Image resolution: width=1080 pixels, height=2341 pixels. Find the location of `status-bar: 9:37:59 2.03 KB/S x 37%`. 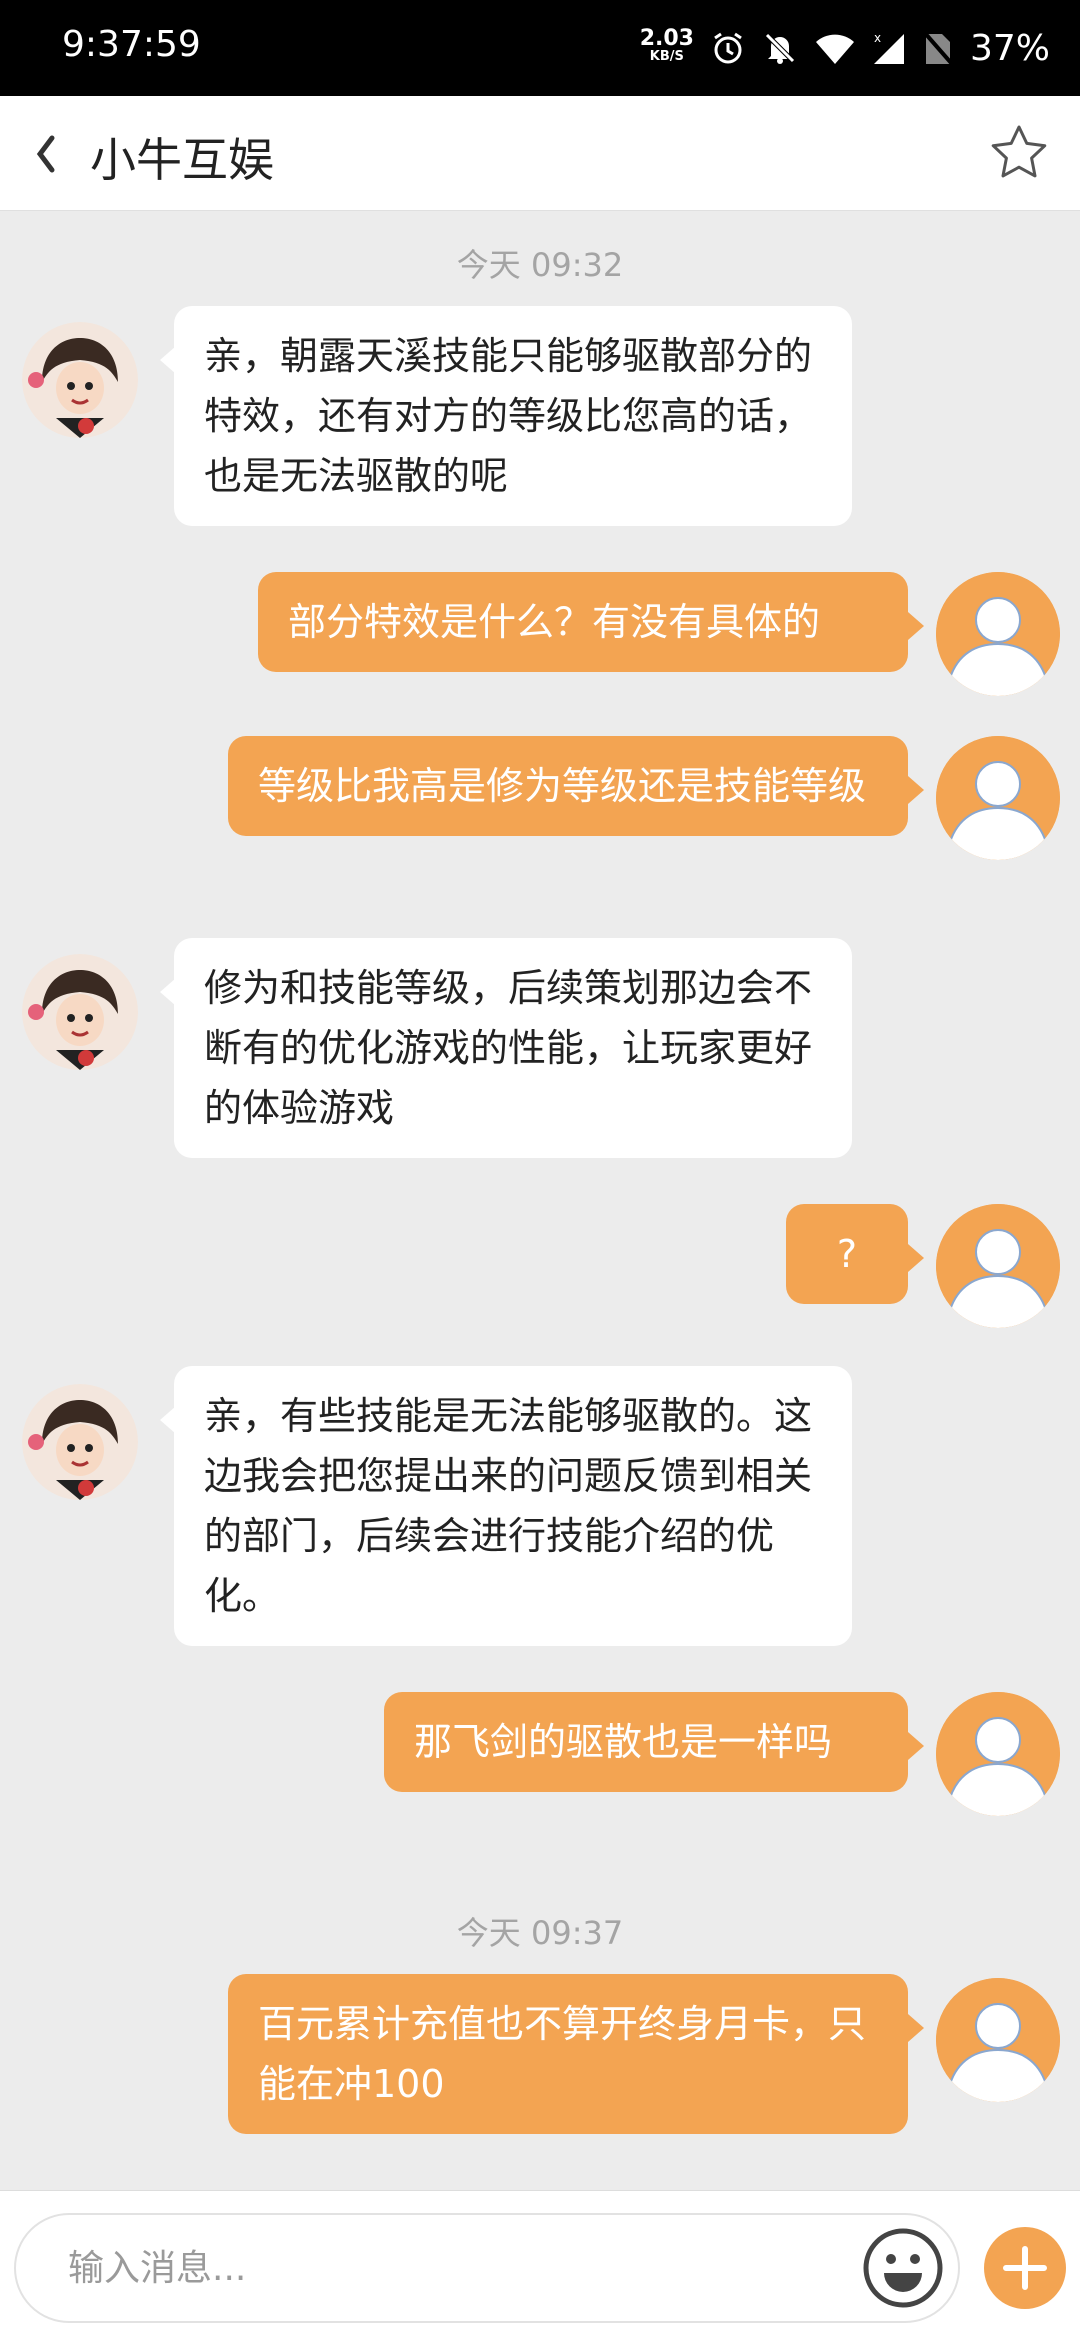

status-bar: 9:37:59 2.03 KB/S x 37% is located at coordinates (540, 48).